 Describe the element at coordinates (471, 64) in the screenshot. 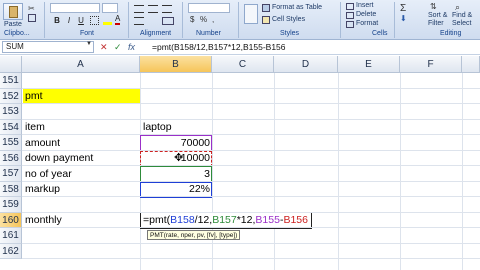

I see `column-header-g` at that location.